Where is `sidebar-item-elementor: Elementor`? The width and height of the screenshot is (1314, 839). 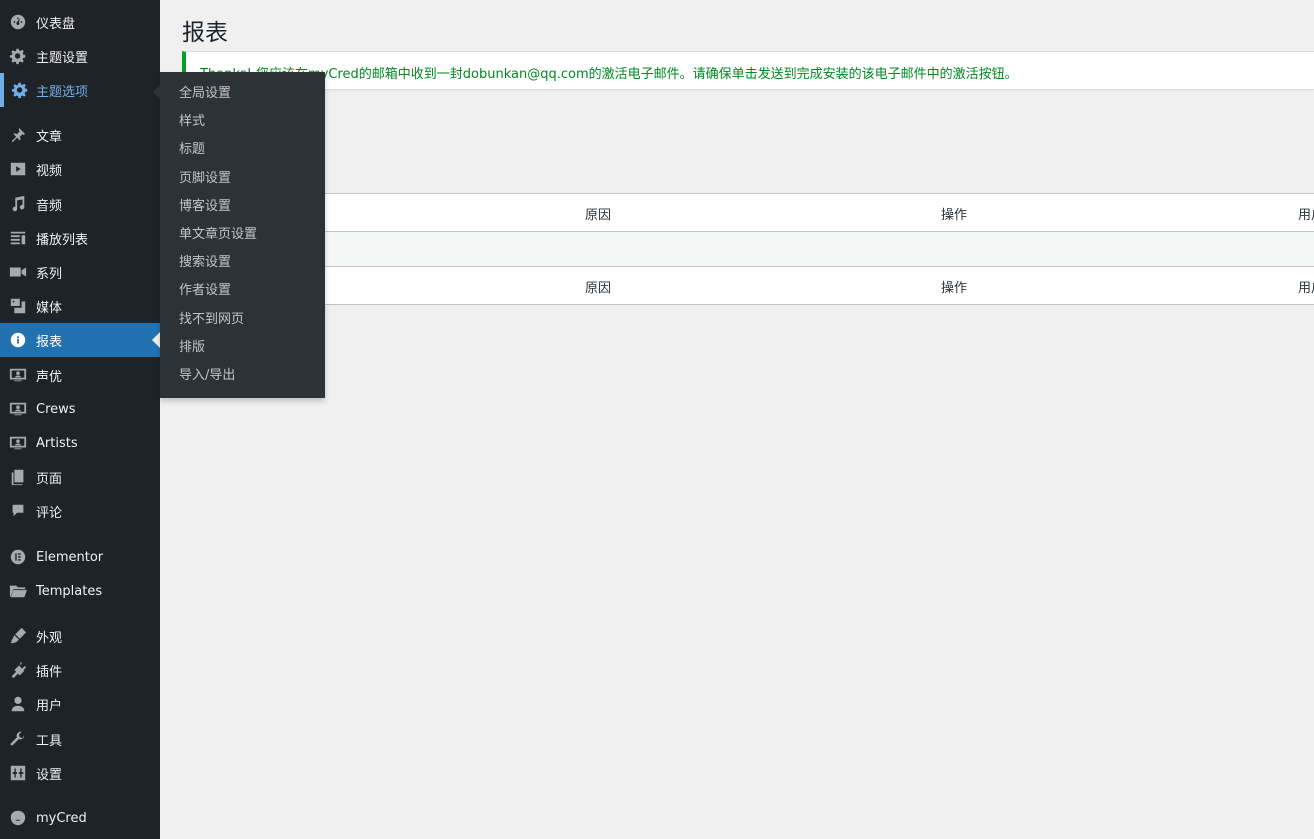
sidebar-item-elementor: Elementor is located at coordinates (80, 557).